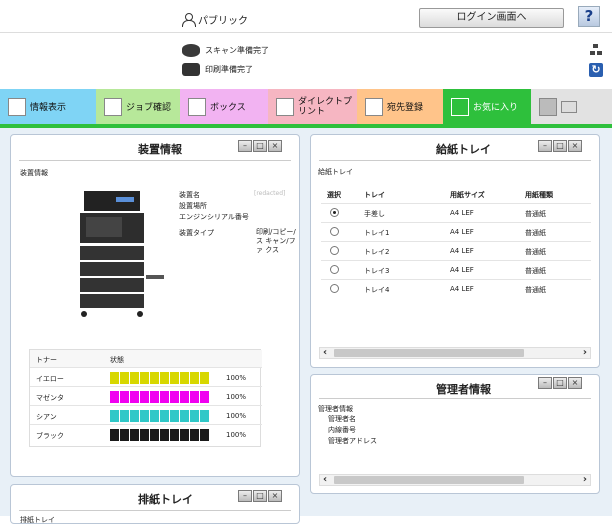 The width and height of the screenshot is (612, 524). I want to click on direct-print-icon, so click(285, 106).